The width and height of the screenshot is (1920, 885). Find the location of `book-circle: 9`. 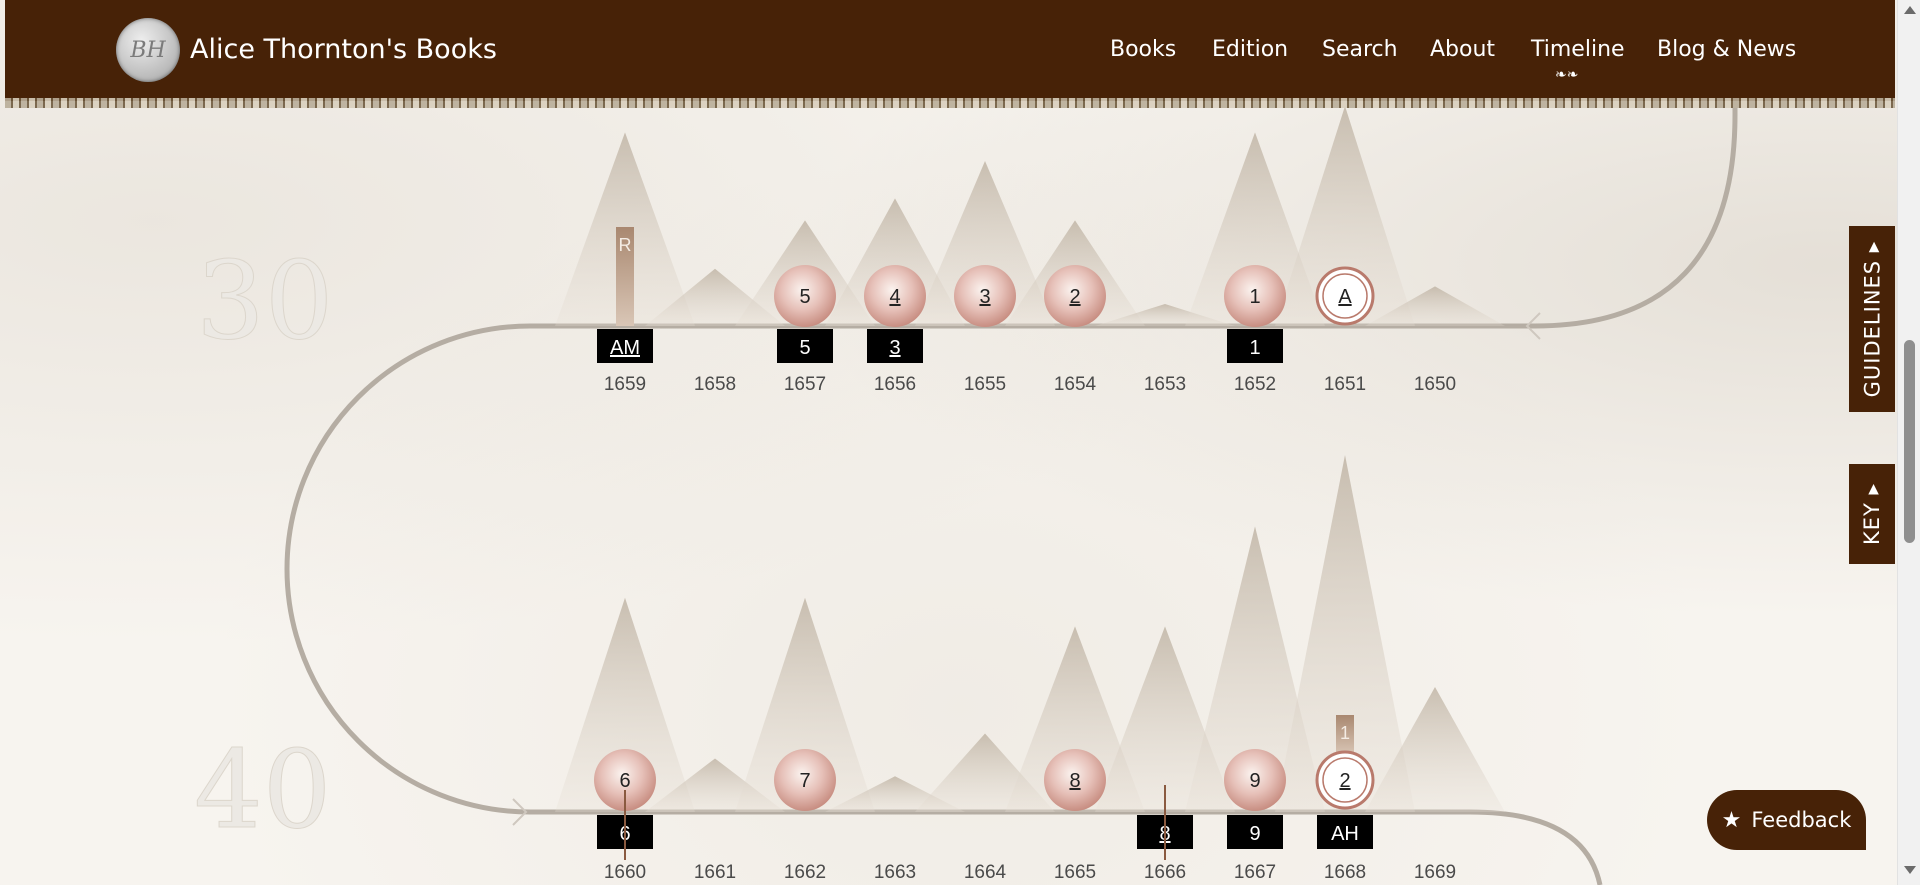

book-circle: 9 is located at coordinates (1255, 780).